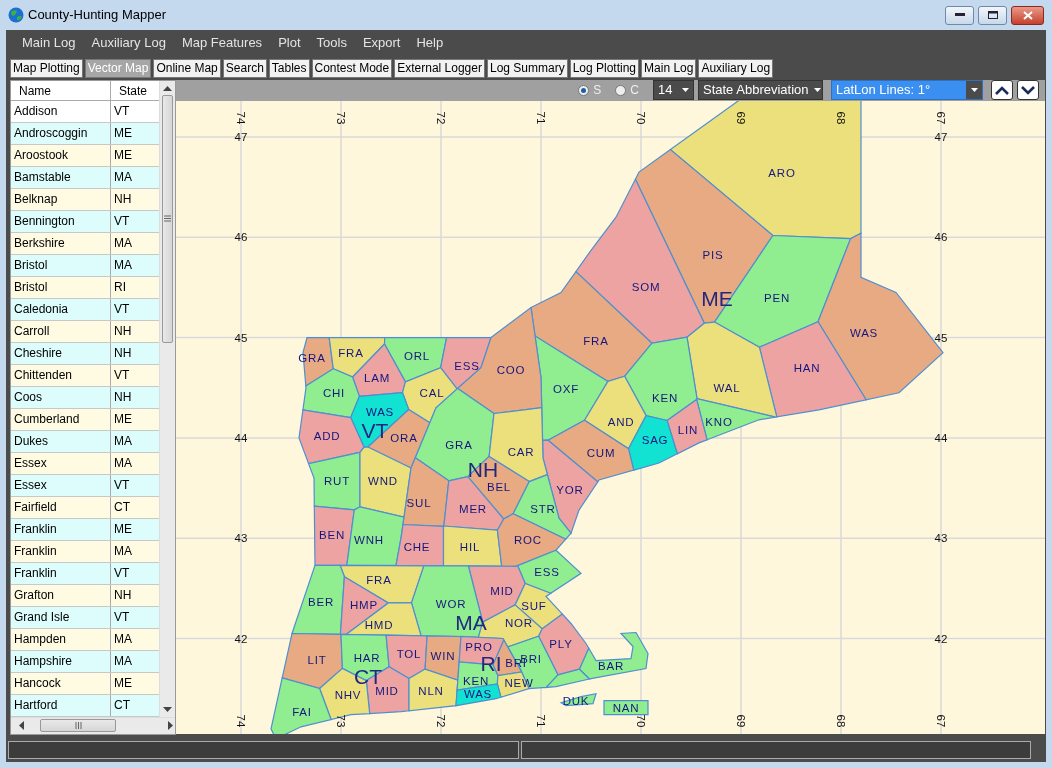 Image resolution: width=1052 pixels, height=768 pixels. I want to click on scroll-down-button, so click(1028, 90).